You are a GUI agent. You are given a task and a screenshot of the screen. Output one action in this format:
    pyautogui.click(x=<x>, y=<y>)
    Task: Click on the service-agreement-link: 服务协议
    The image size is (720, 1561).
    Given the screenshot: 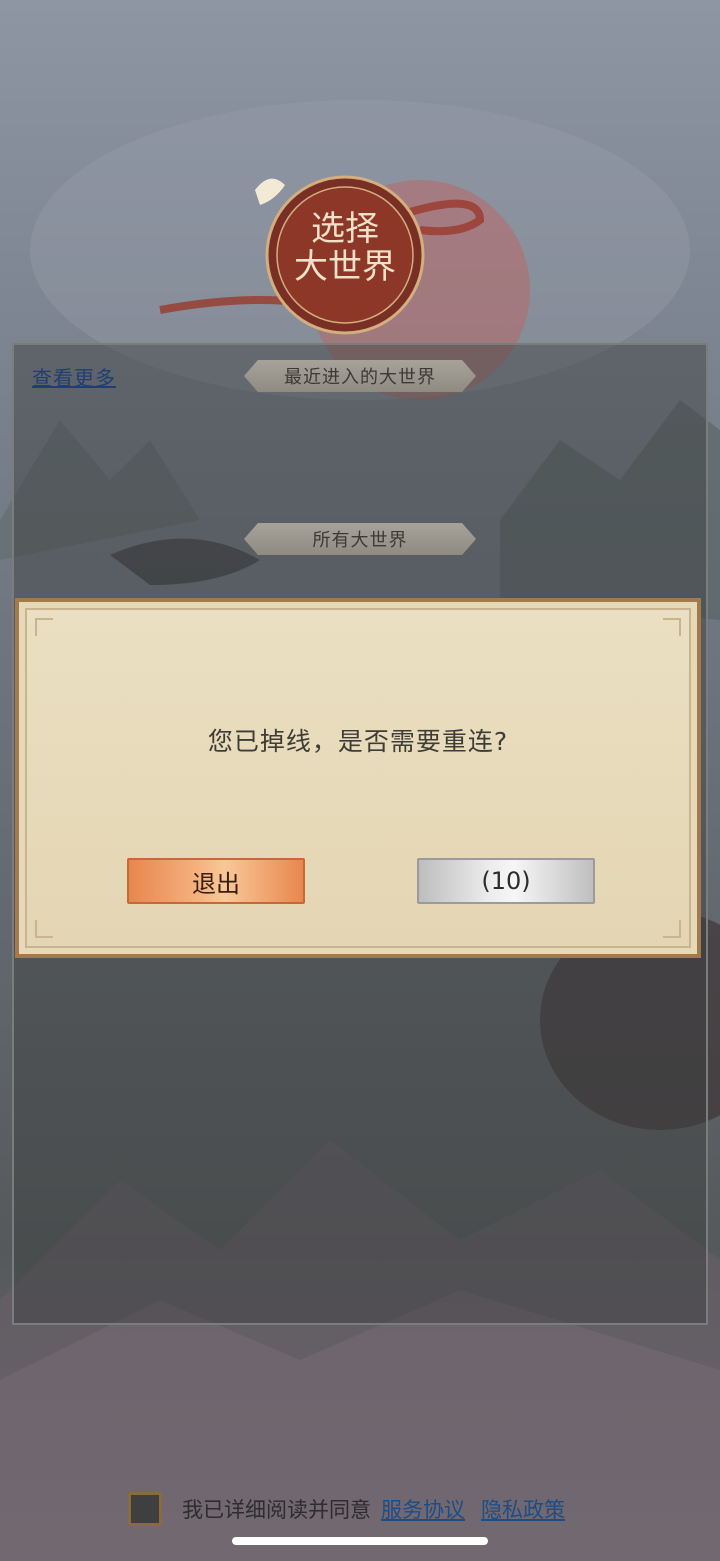 What is the action you would take?
    pyautogui.click(x=423, y=1509)
    